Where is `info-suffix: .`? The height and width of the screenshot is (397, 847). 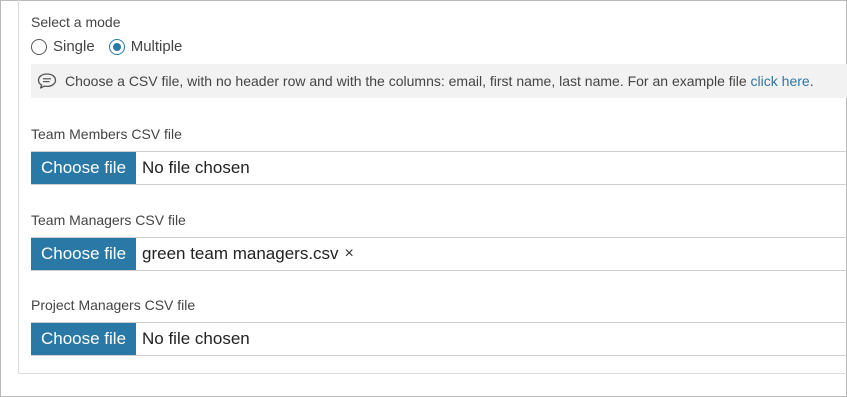
info-suffix: . is located at coordinates (811, 81).